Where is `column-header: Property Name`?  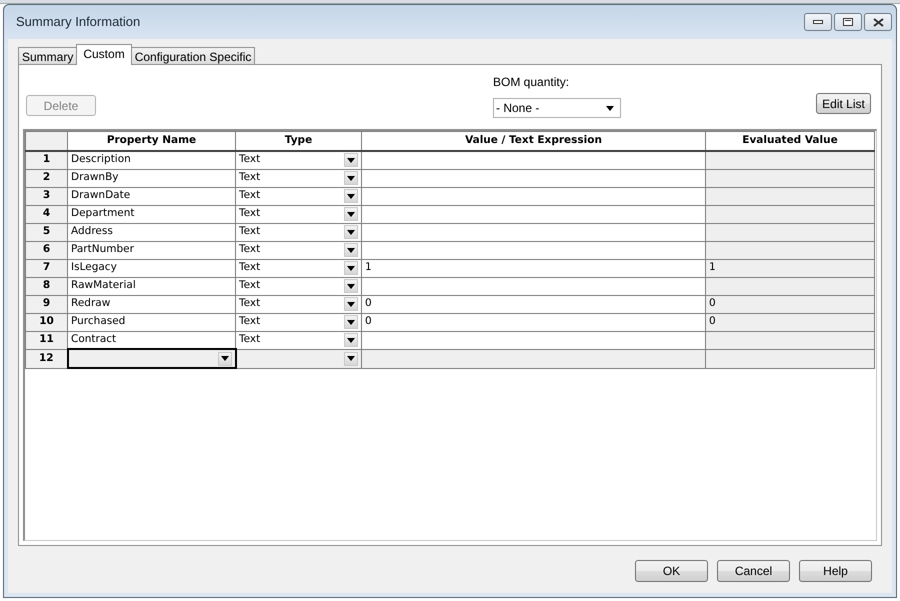
column-header: Property Name is located at coordinates (152, 141).